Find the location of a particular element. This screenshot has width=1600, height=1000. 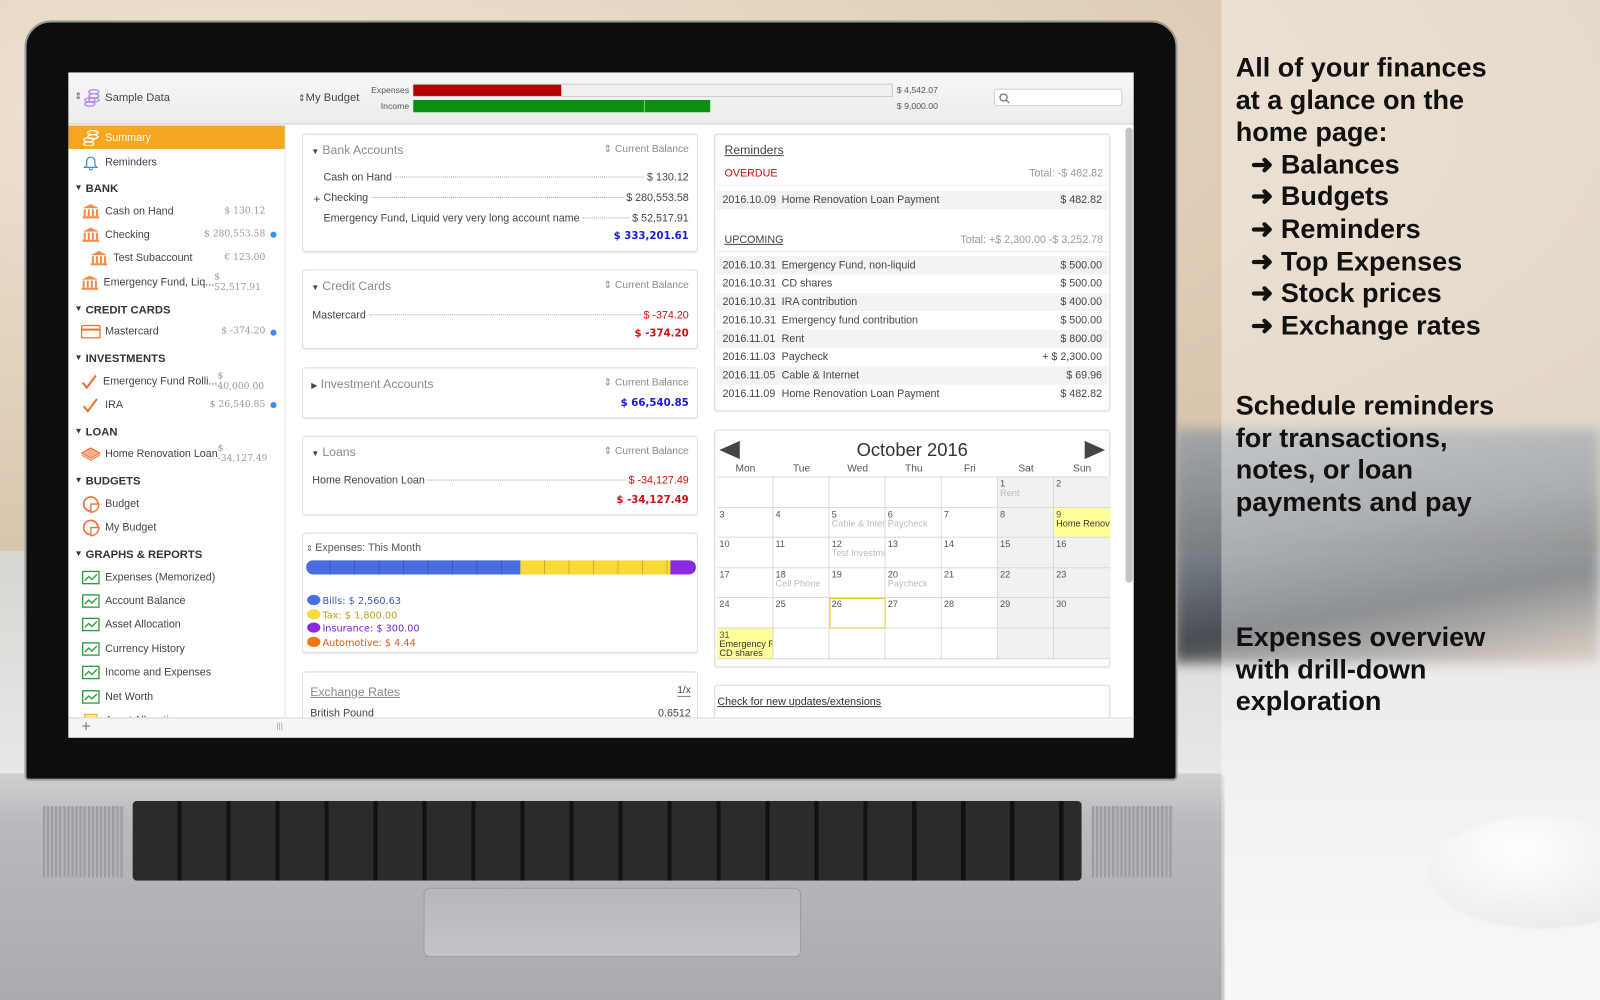

calendar-day-28: 28 is located at coordinates (969, 613).